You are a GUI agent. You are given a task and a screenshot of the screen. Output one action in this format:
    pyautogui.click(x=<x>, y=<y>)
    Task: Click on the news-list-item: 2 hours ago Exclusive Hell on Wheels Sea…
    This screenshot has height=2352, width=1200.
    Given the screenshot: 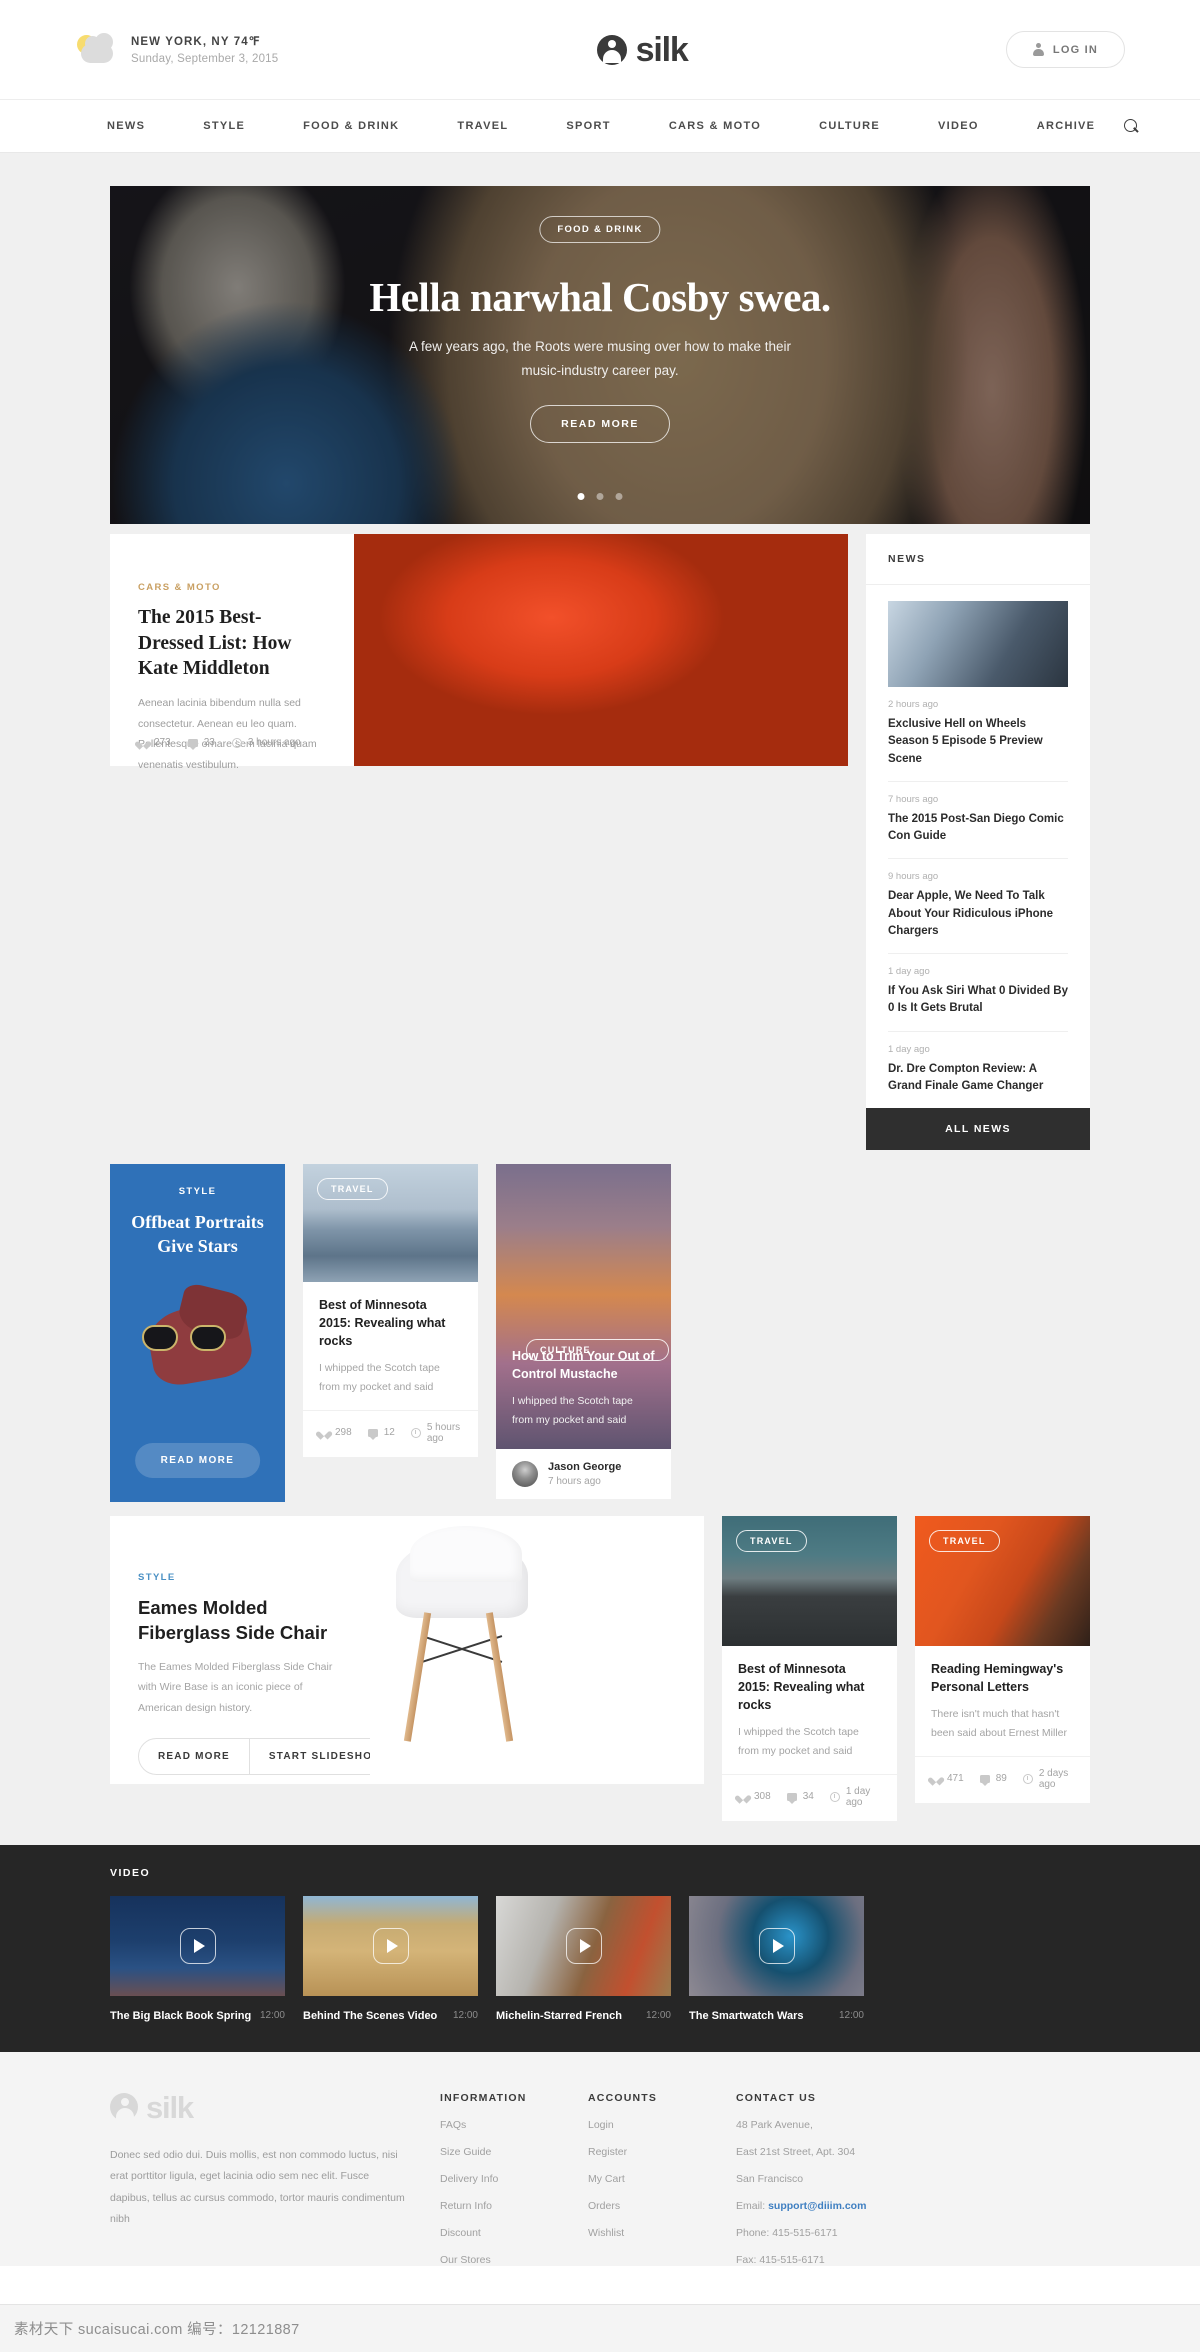 What is the action you would take?
    pyautogui.click(x=978, y=734)
    